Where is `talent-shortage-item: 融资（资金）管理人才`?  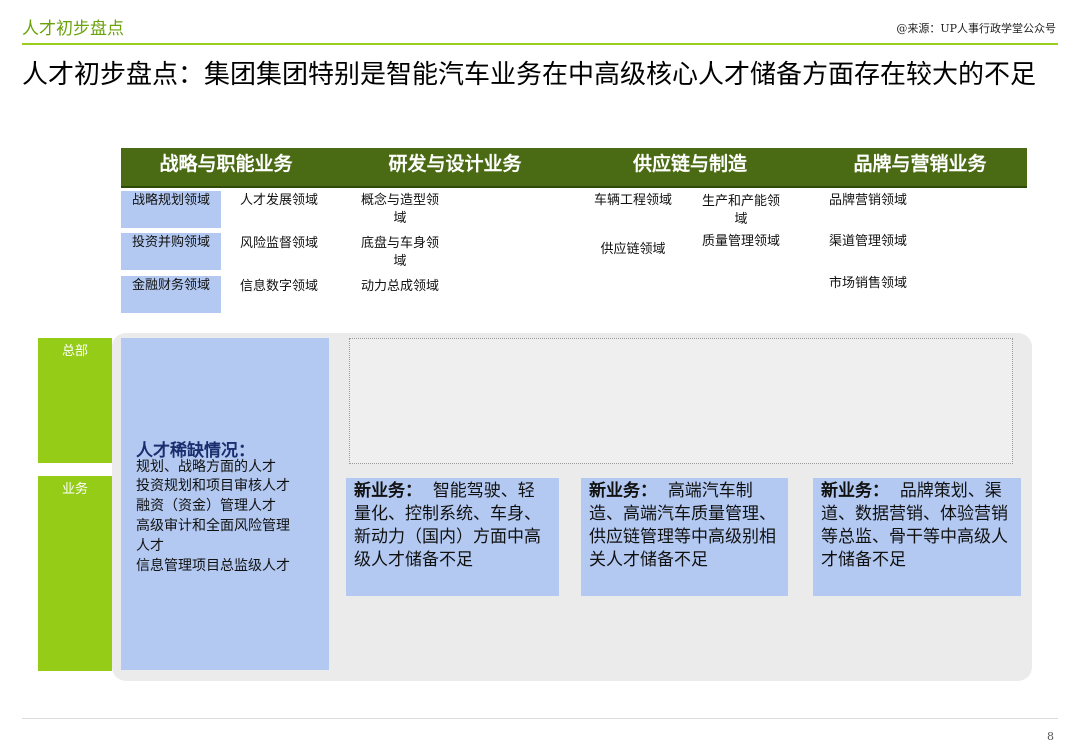
talent-shortage-item: 融资（资金）管理人才 is located at coordinates (206, 506).